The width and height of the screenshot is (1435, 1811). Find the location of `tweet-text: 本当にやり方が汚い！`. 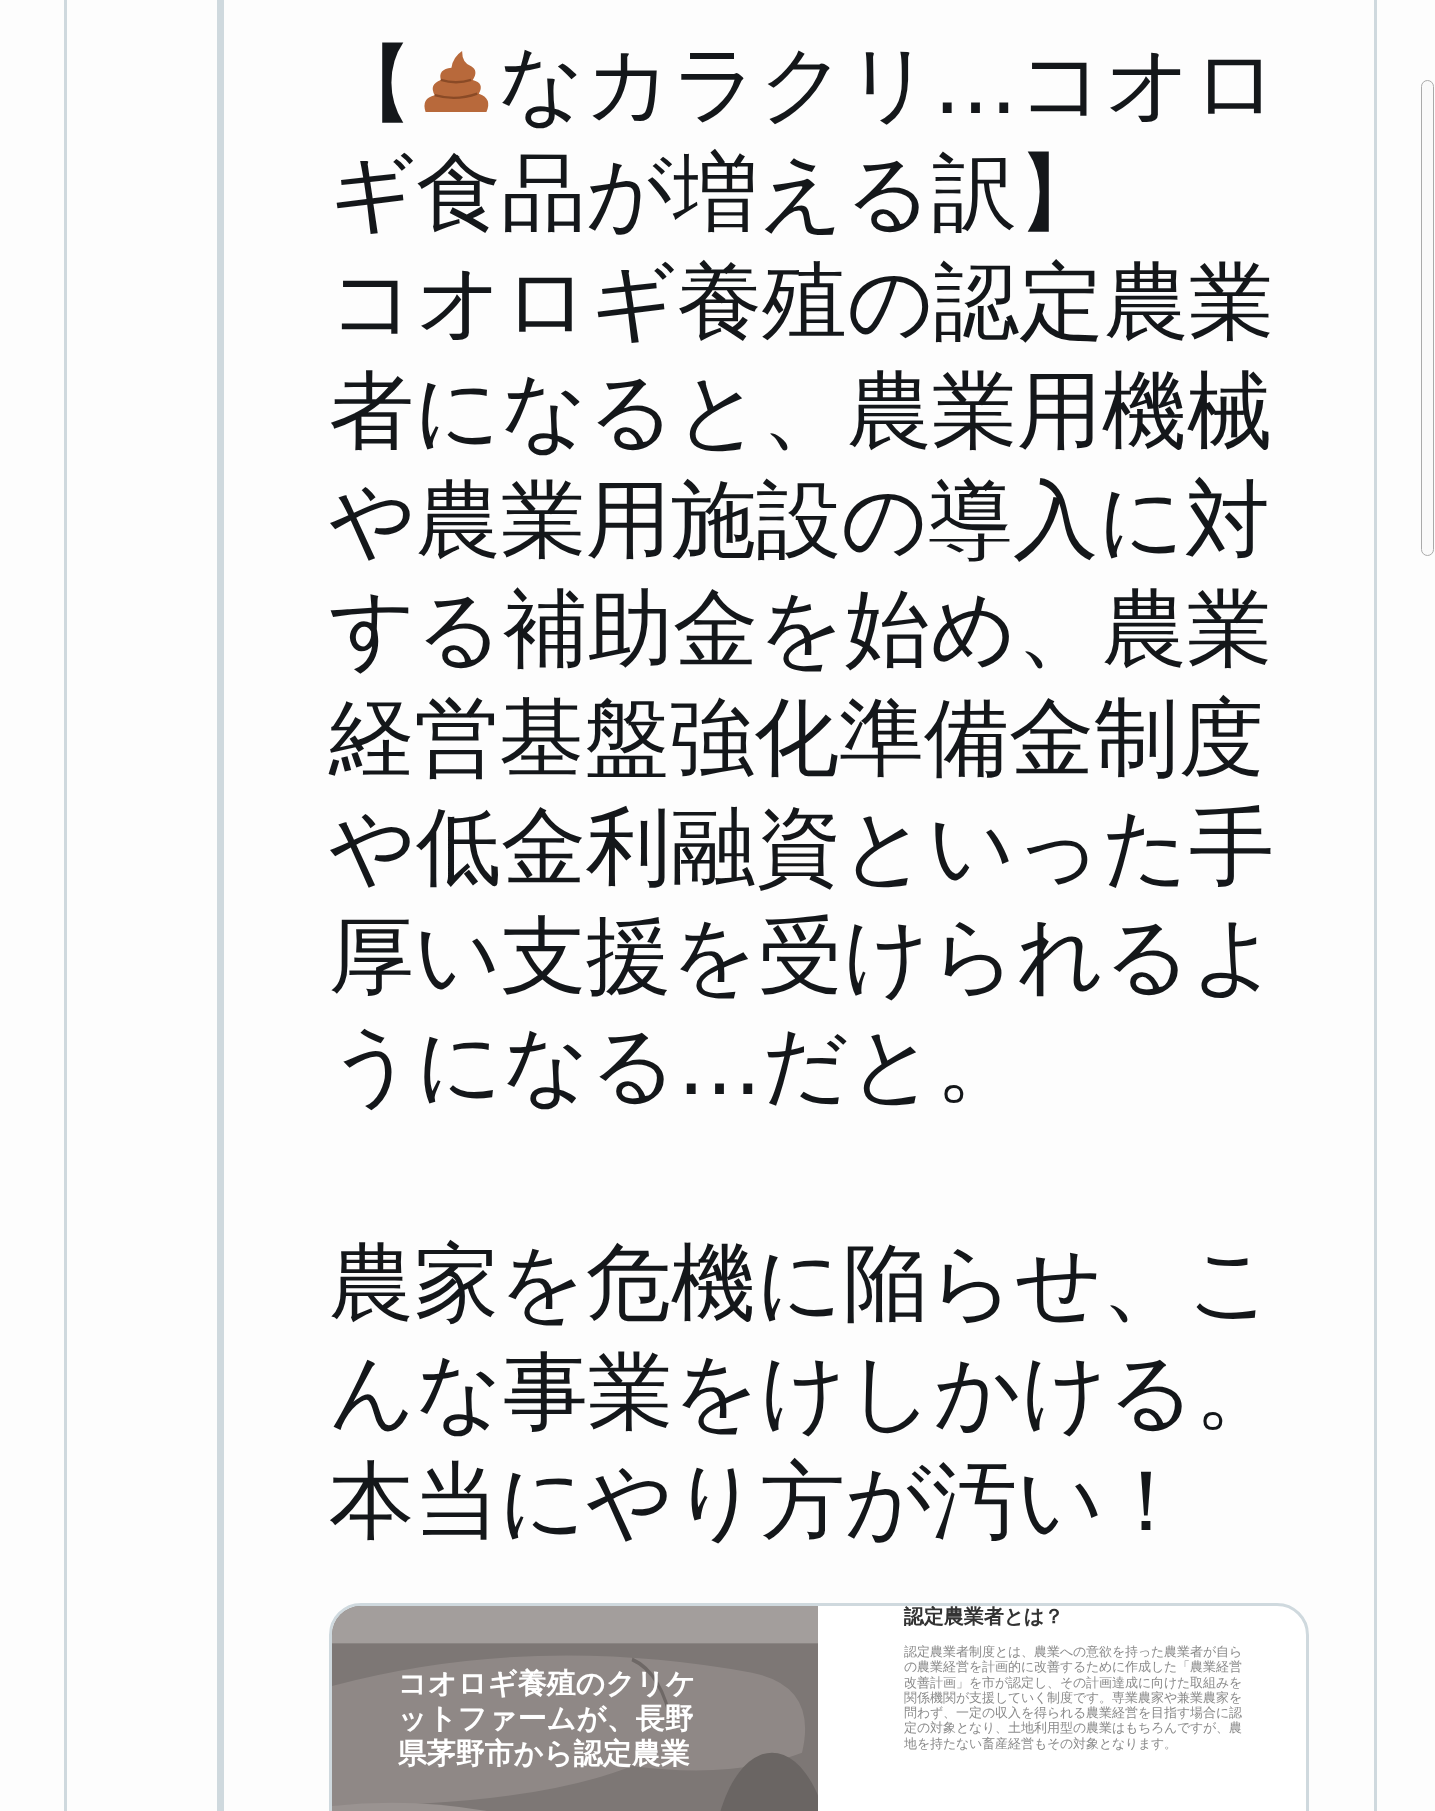

tweet-text: 本当にやり方が汚い！ is located at coordinates (759, 1501).